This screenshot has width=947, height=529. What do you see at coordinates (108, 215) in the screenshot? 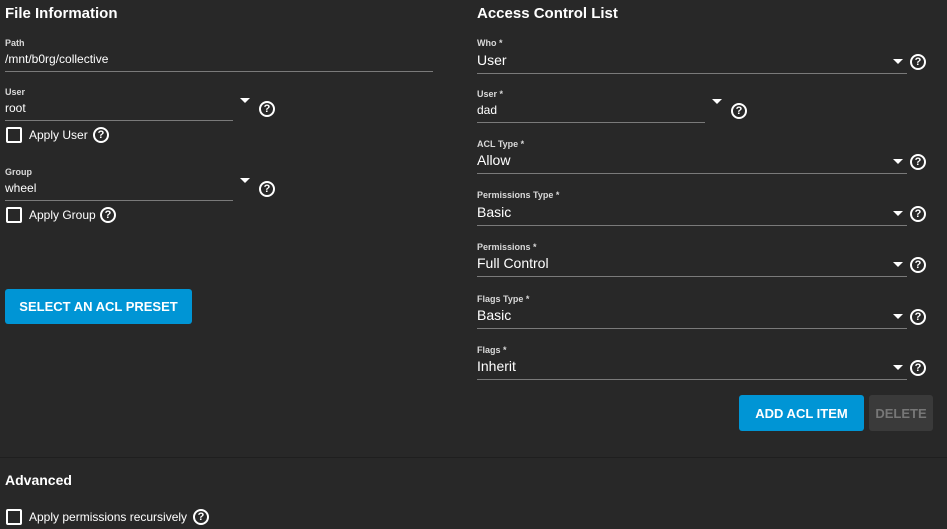
I see `apply-group-help-icon: ?` at bounding box center [108, 215].